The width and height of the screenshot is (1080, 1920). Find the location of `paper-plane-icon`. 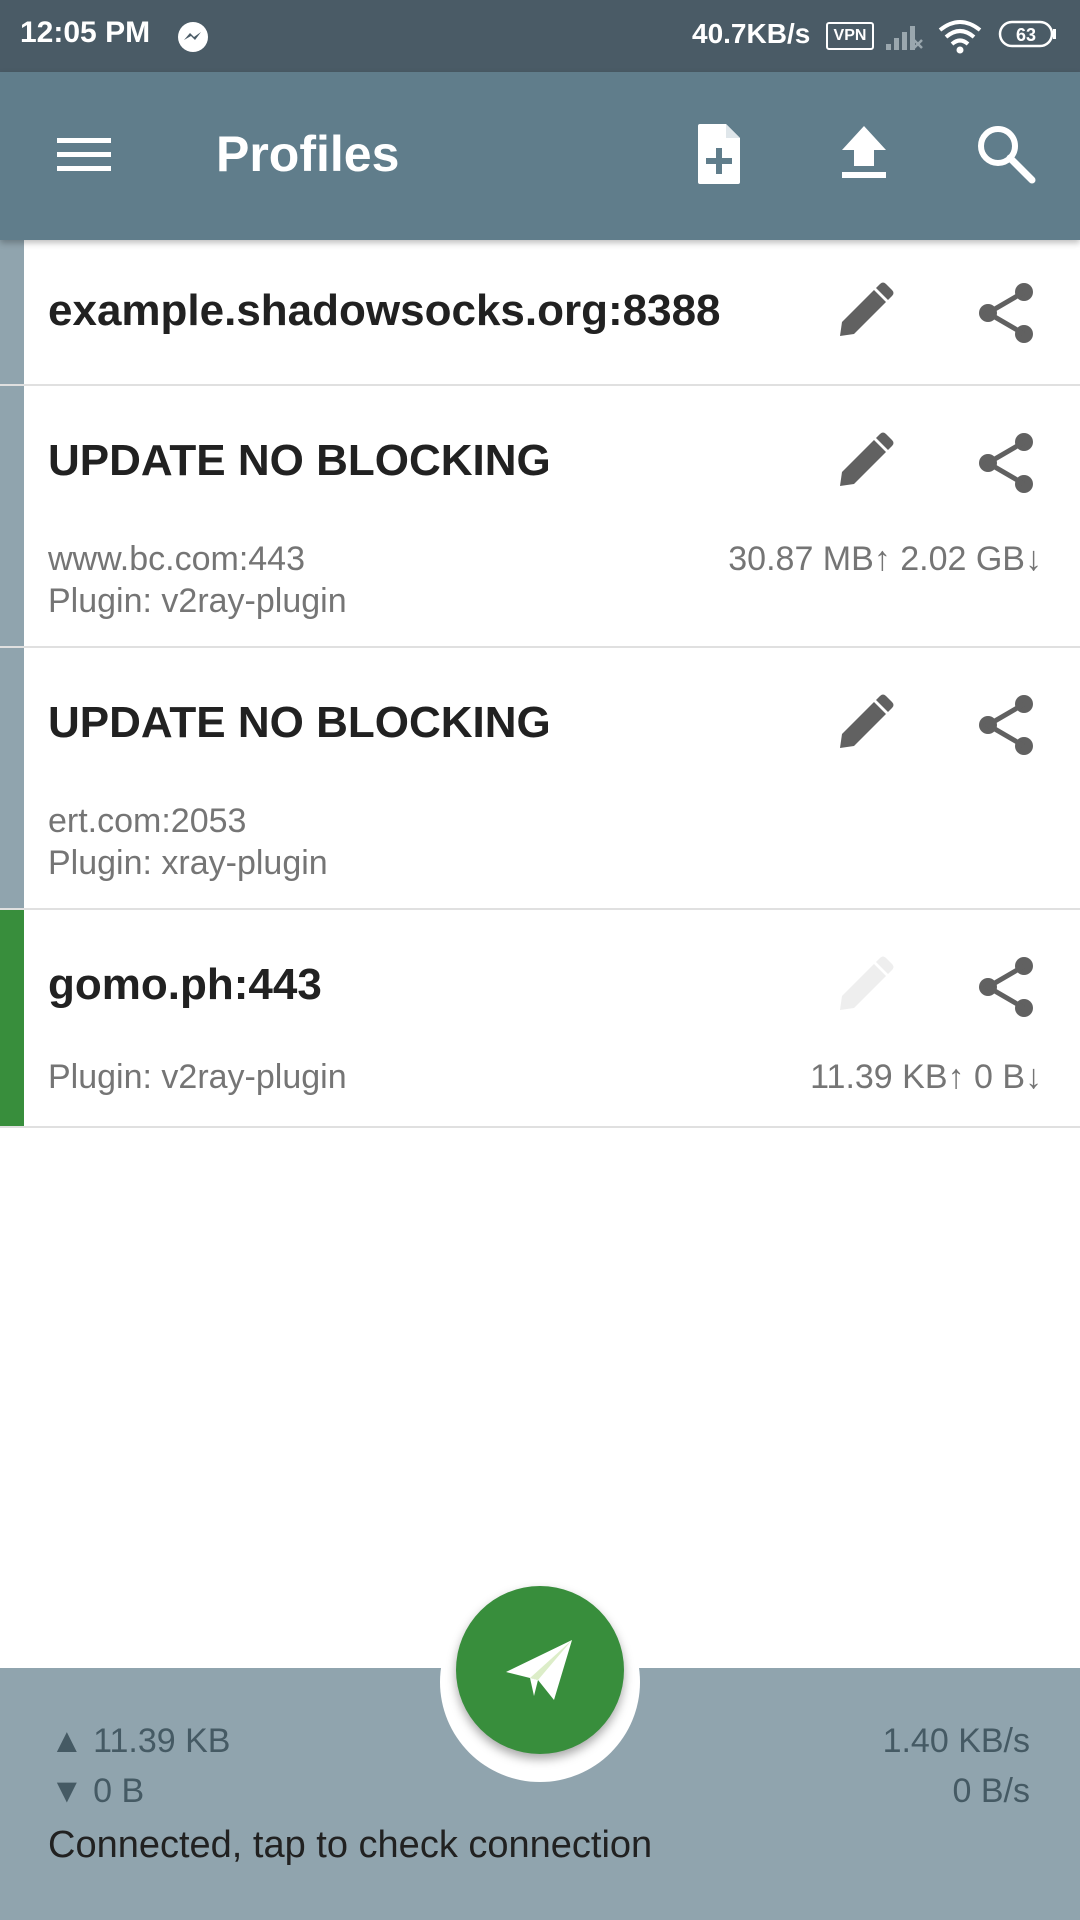

paper-plane-icon is located at coordinates (539, 1670).